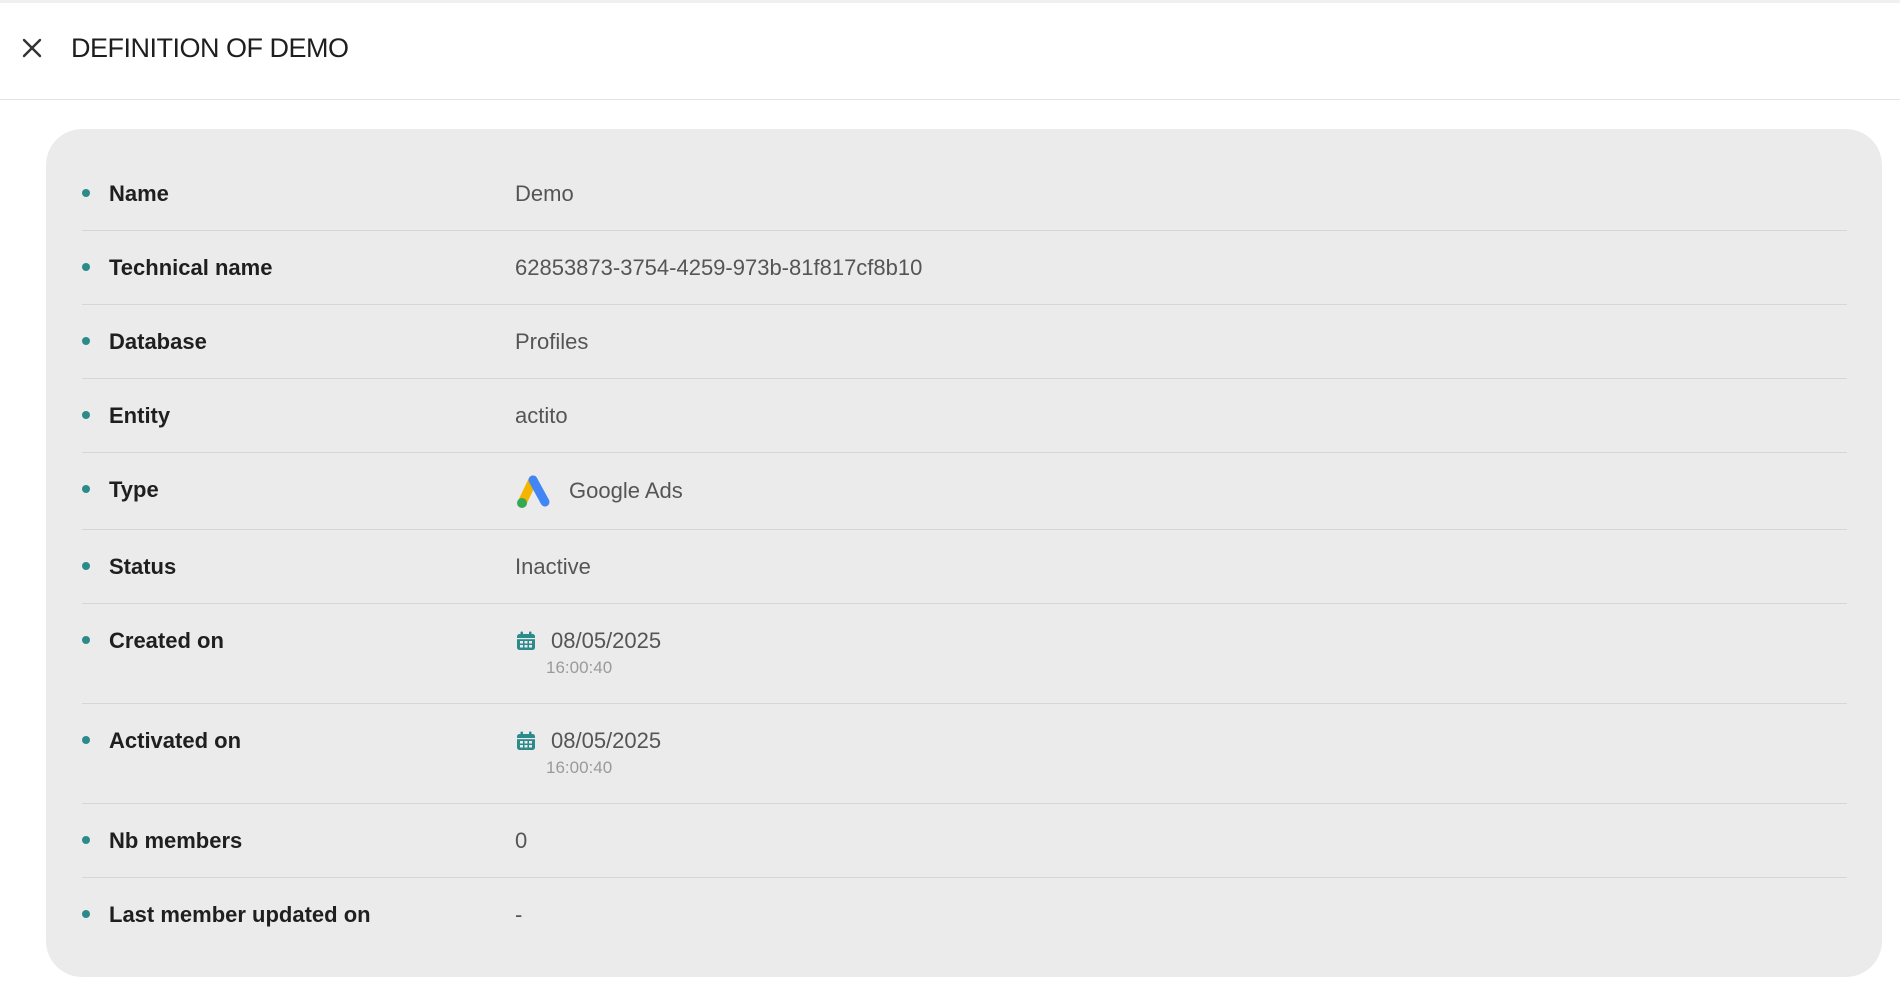 This screenshot has width=1900, height=1000. What do you see at coordinates (606, 740) in the screenshot?
I see `activated-on-date: 08/05/2025` at bounding box center [606, 740].